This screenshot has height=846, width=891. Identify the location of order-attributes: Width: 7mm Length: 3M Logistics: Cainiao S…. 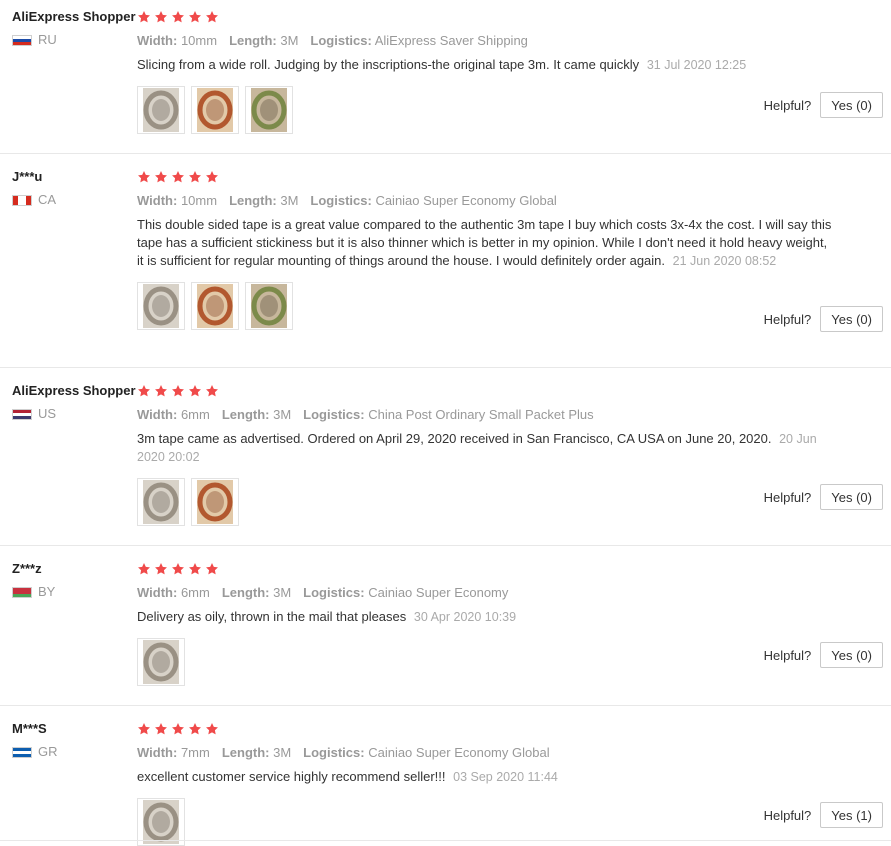
(503, 752).